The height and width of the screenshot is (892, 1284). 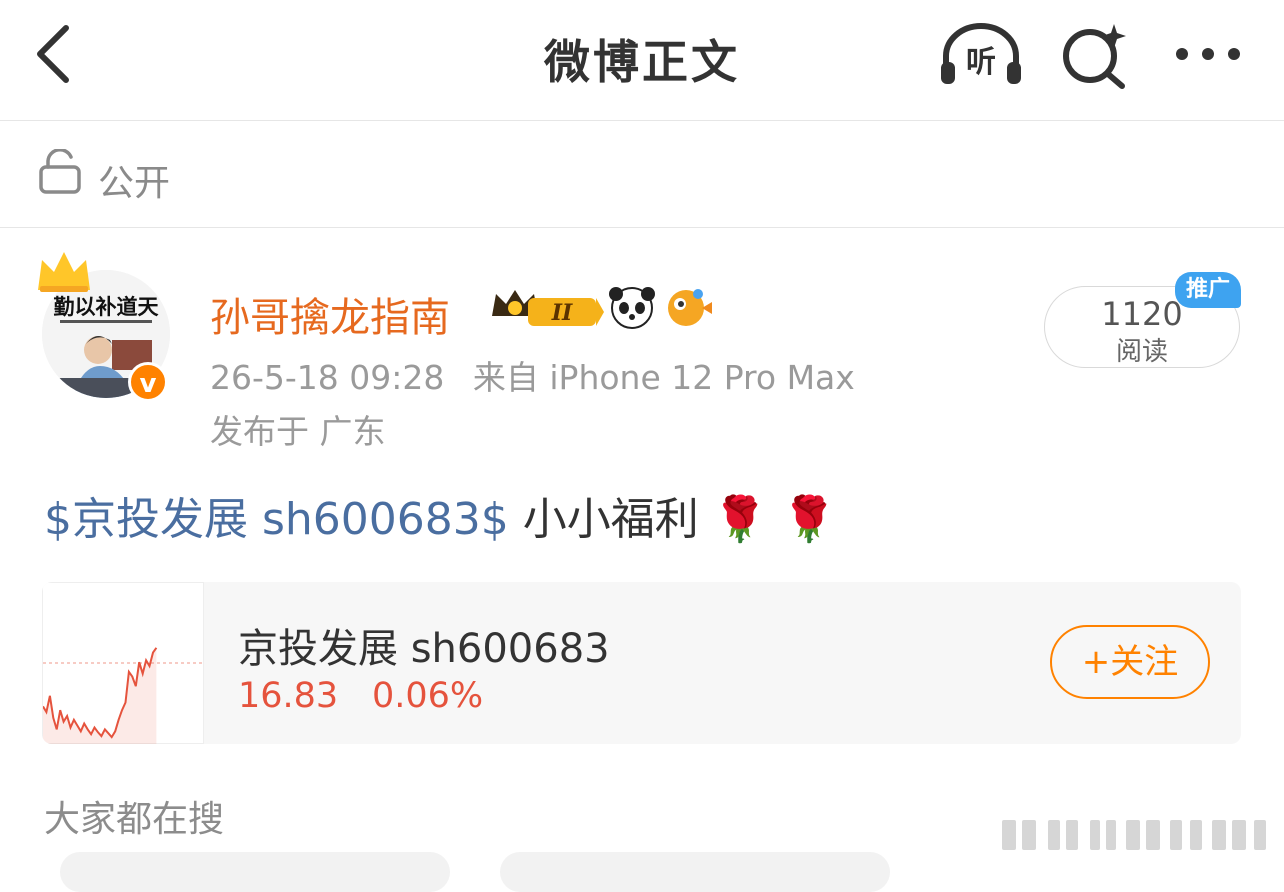 I want to click on rose-emoji: 🌹 🌹, so click(x=774, y=519).